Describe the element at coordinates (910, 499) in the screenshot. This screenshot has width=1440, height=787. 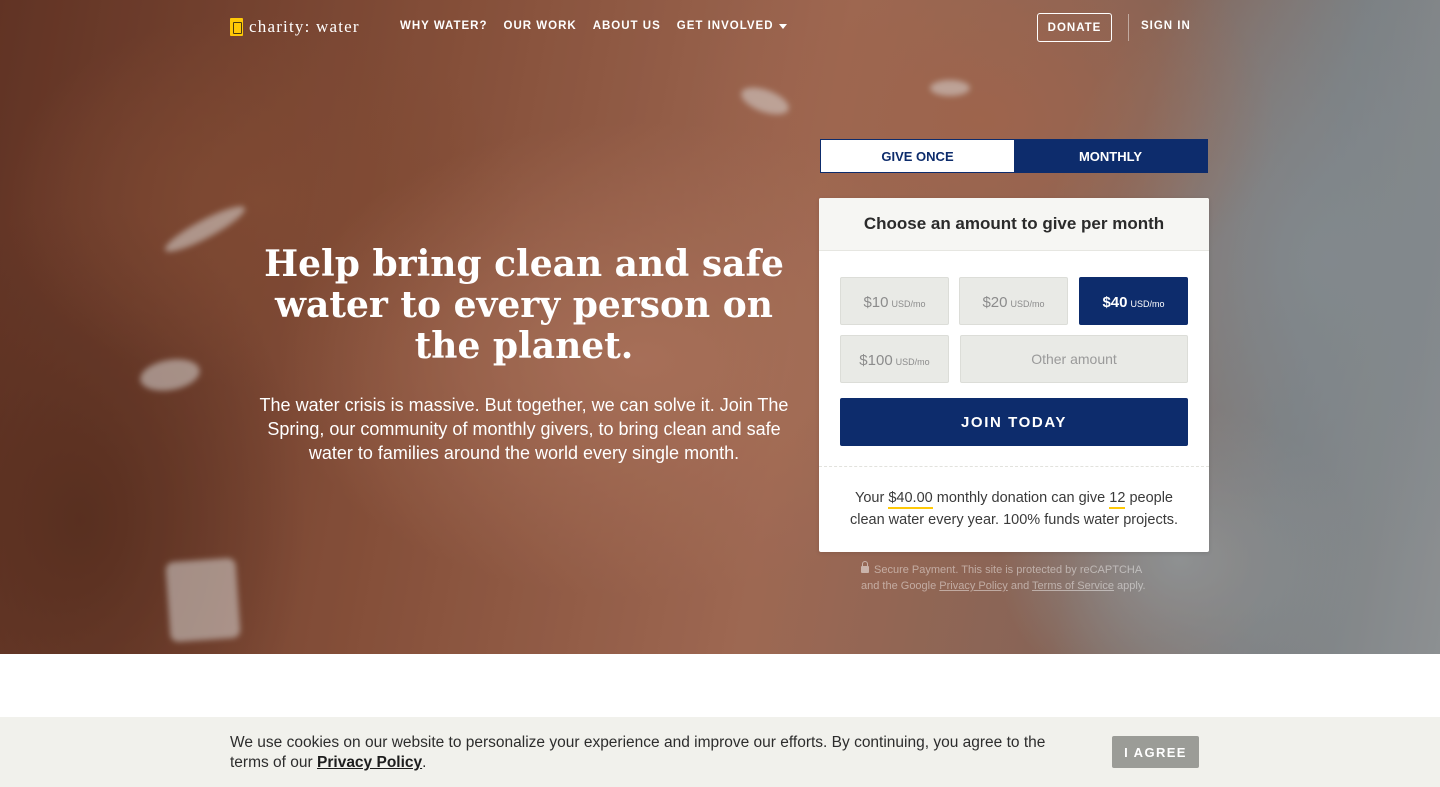
I see `impact-amount: $40.00` at that location.